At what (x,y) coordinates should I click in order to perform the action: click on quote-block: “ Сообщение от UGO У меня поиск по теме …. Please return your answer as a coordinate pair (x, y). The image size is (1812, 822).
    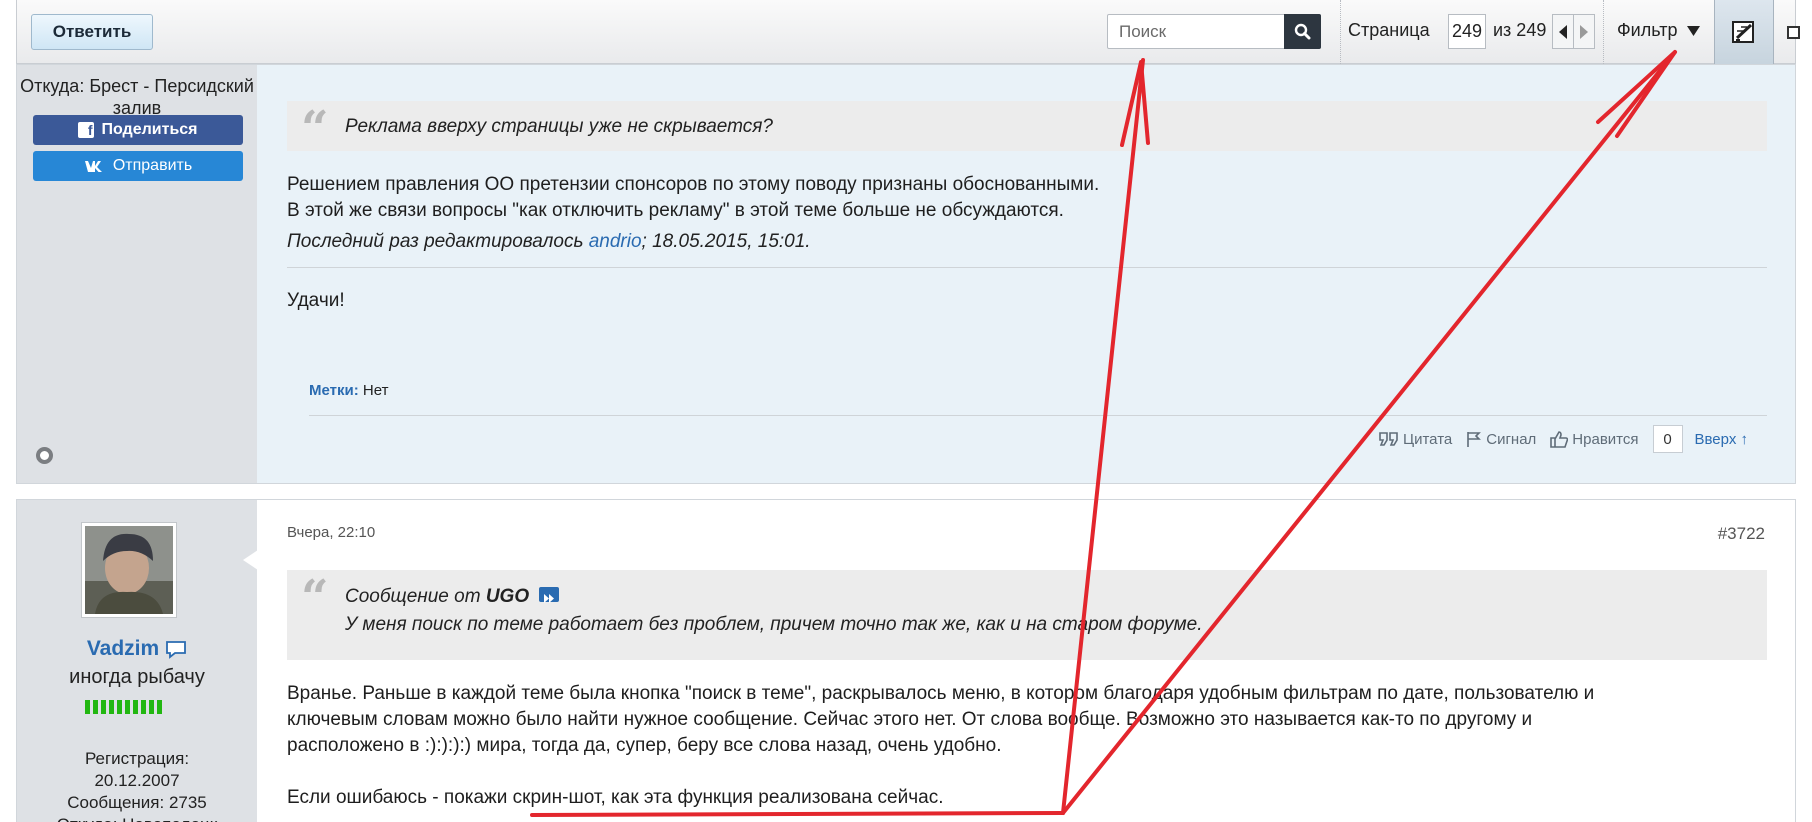
    Looking at the image, I should click on (1027, 615).